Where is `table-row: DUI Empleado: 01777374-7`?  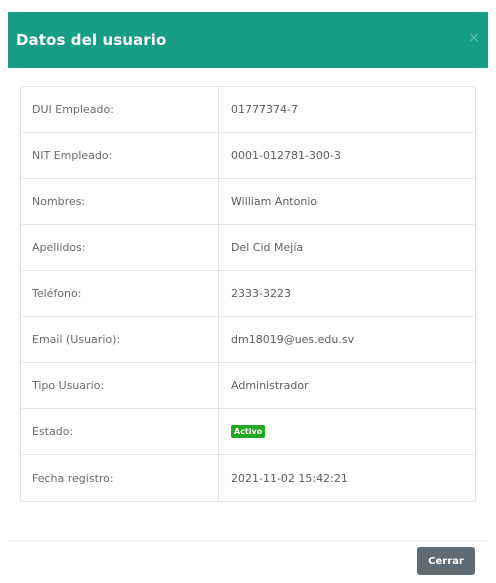 table-row: DUI Empleado: 01777374-7 is located at coordinates (248, 110).